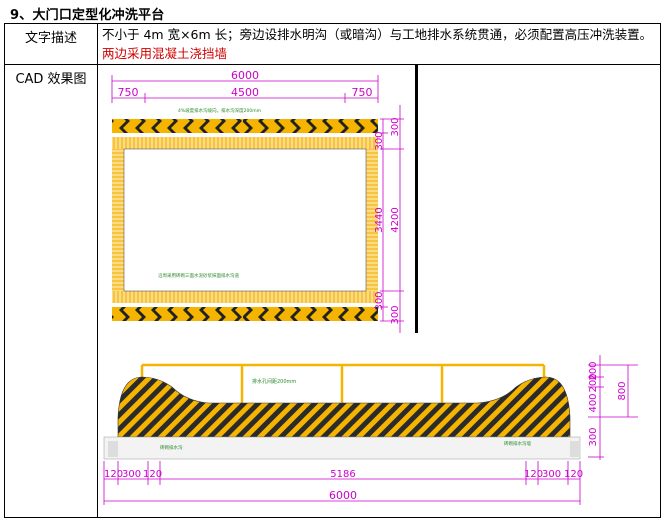 This screenshot has width=664, height=526. I want to click on section-heading: 9、大门口定型化冲洗平台, so click(87, 15).